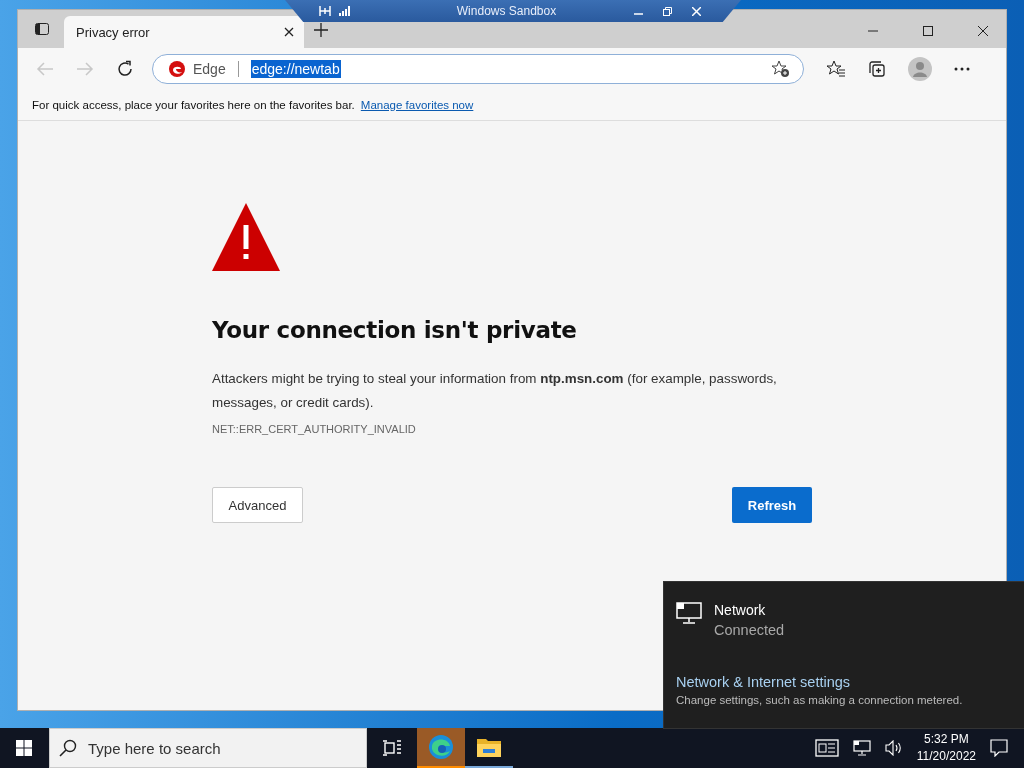 The height and width of the screenshot is (768, 1024). Describe the element at coordinates (24, 748) in the screenshot. I see `windows-start-icon` at that location.